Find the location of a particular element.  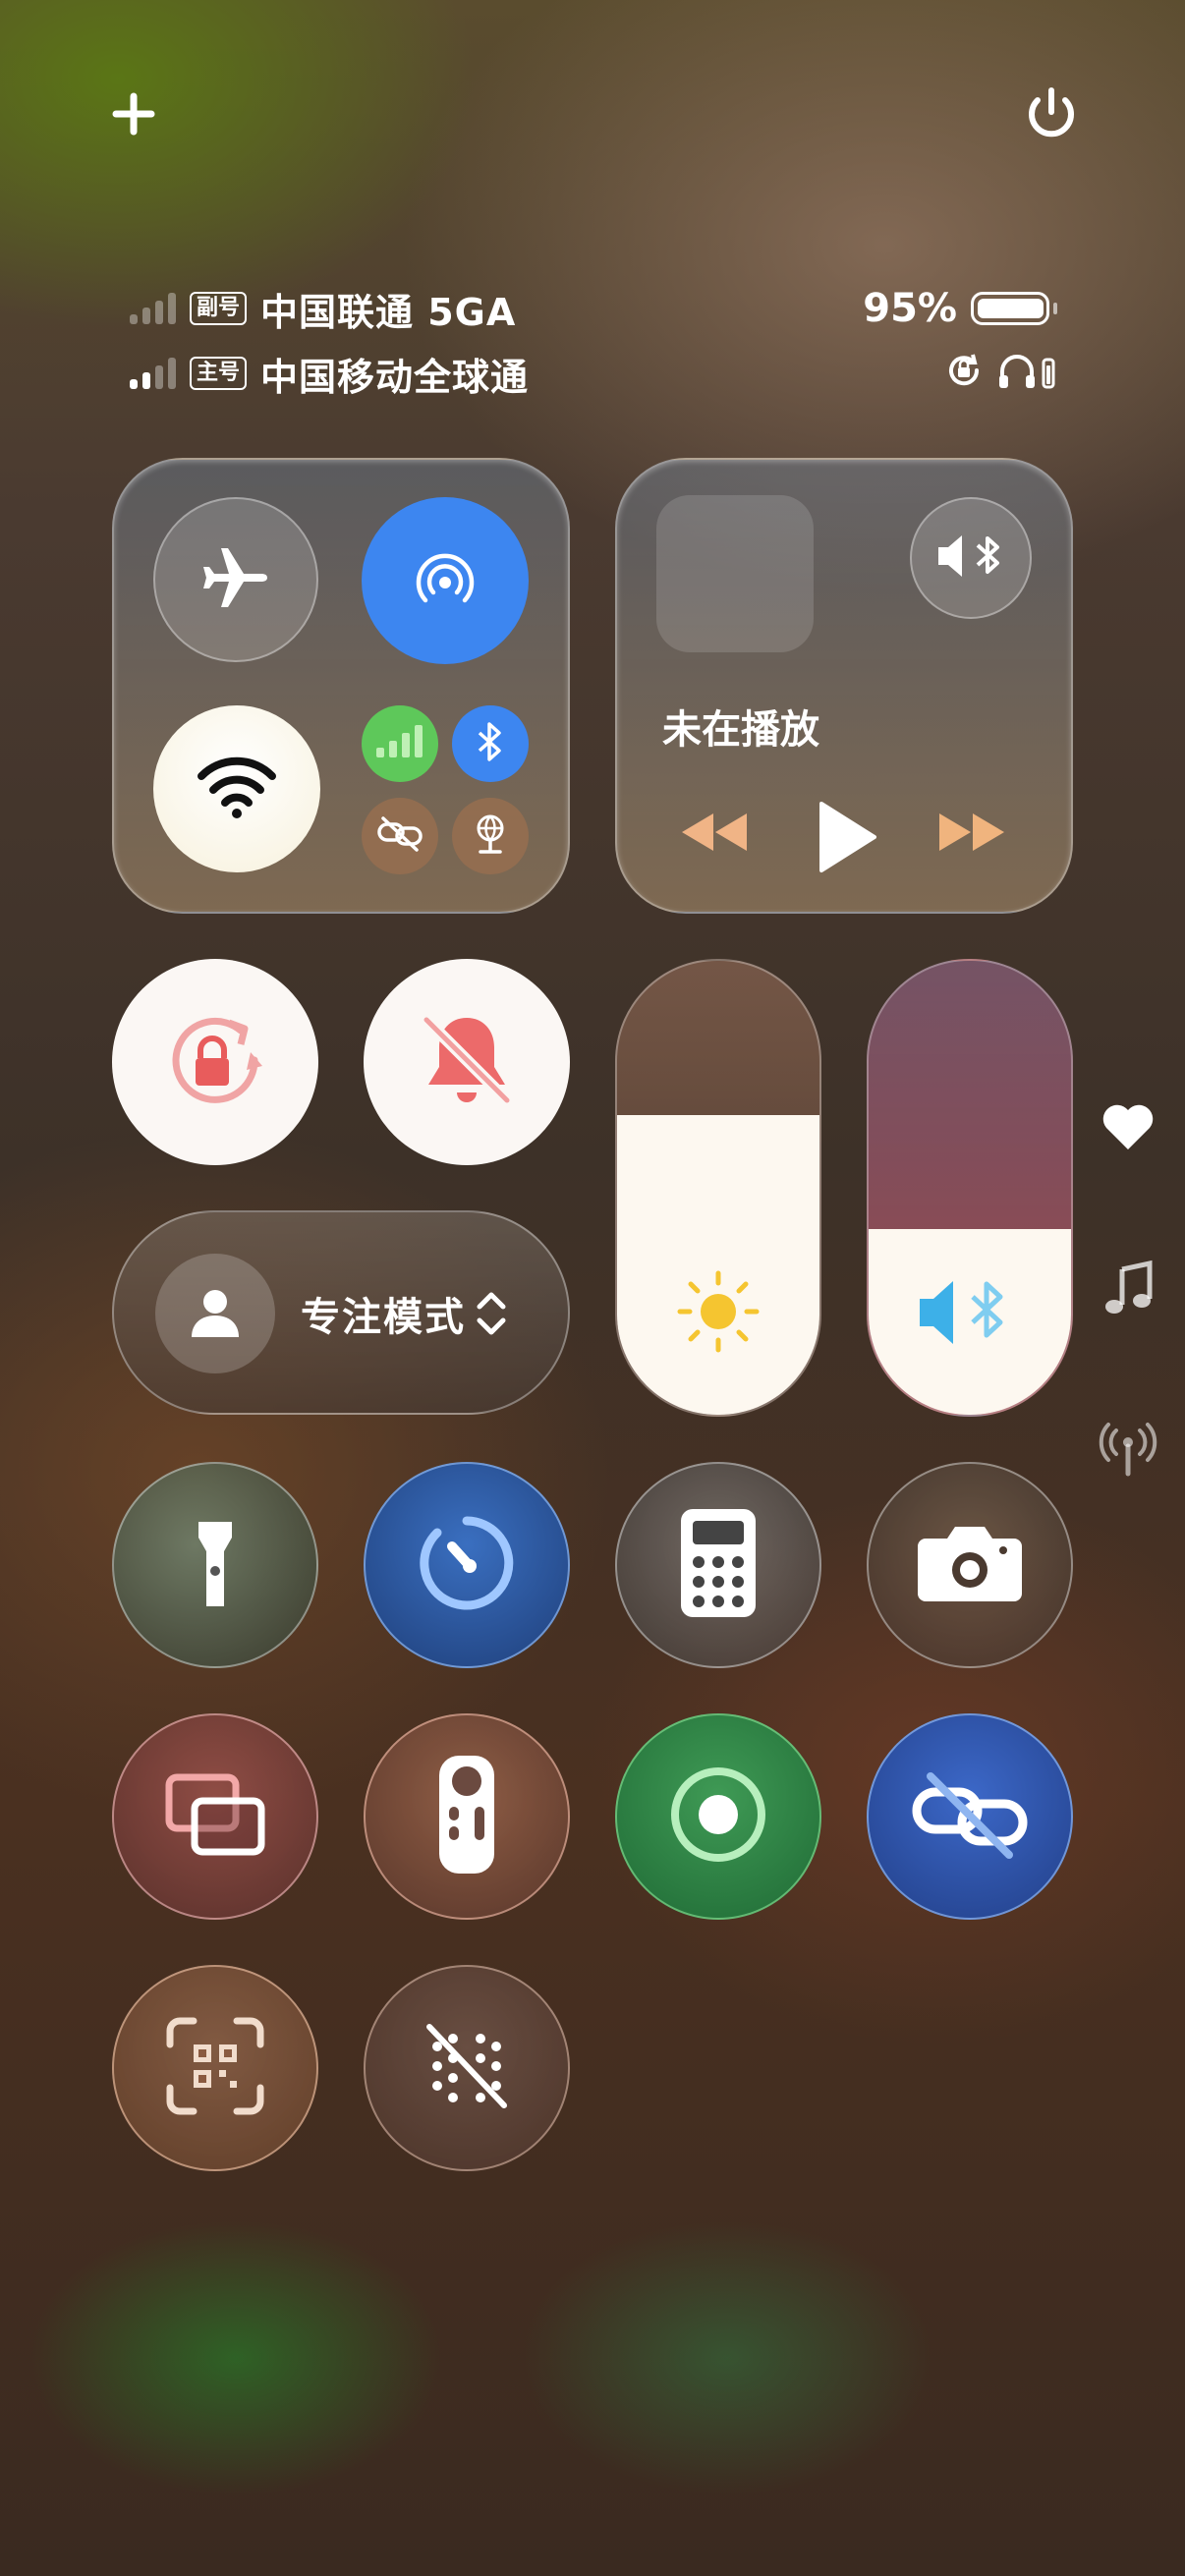

globe-hotspot-icon is located at coordinates (491, 836).